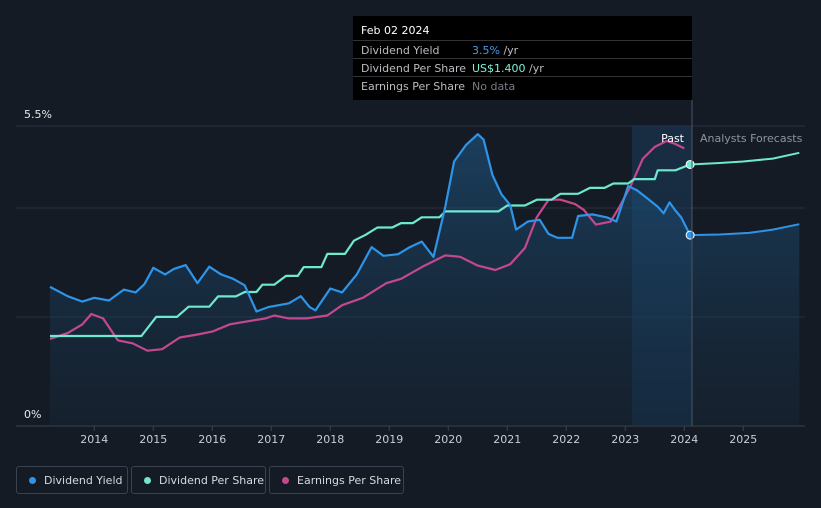 Image resolution: width=821 pixels, height=508 pixels. Describe the element at coordinates (673, 138) in the screenshot. I see `past-label: Past` at that location.